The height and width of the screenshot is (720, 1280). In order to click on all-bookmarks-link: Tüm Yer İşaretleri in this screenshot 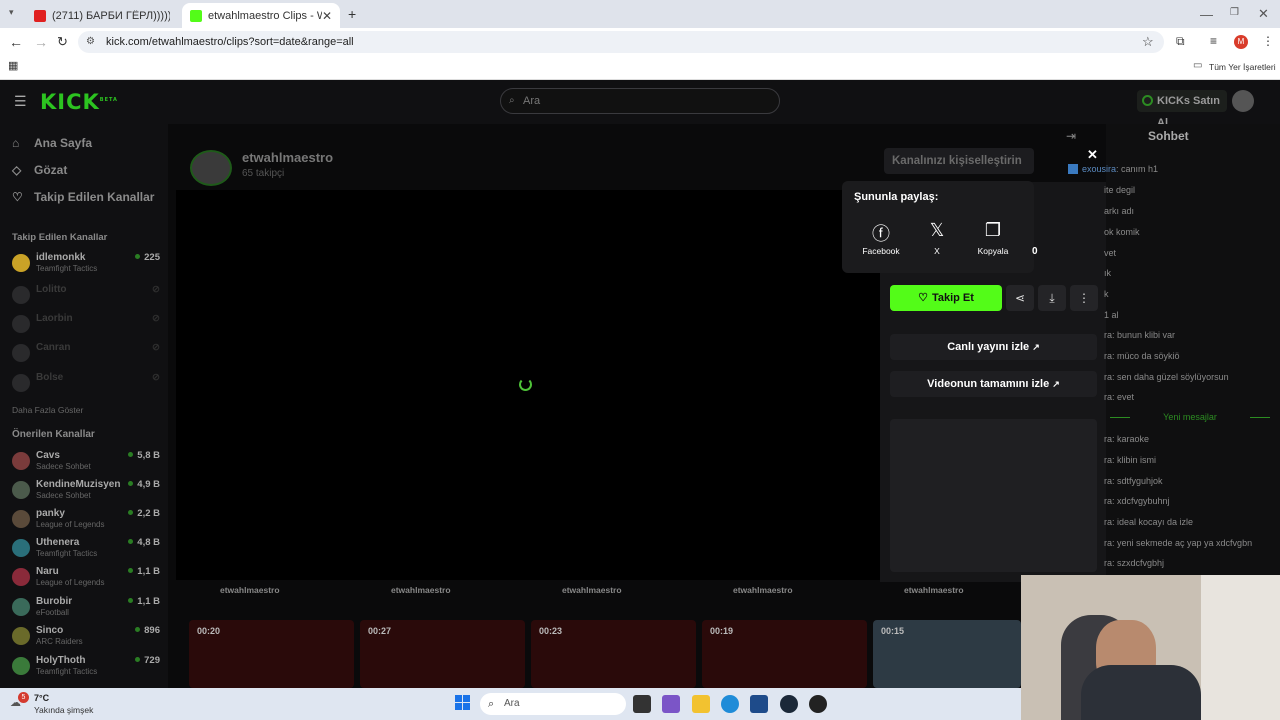, I will do `click(1242, 67)`.